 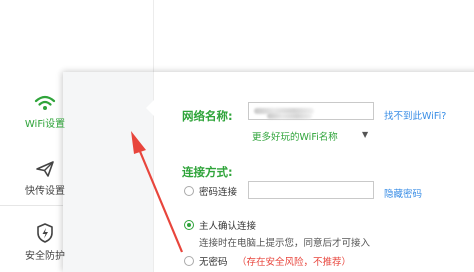 What do you see at coordinates (227, 225) in the screenshot?
I see `host-confirm-label: 主人确认连接` at bounding box center [227, 225].